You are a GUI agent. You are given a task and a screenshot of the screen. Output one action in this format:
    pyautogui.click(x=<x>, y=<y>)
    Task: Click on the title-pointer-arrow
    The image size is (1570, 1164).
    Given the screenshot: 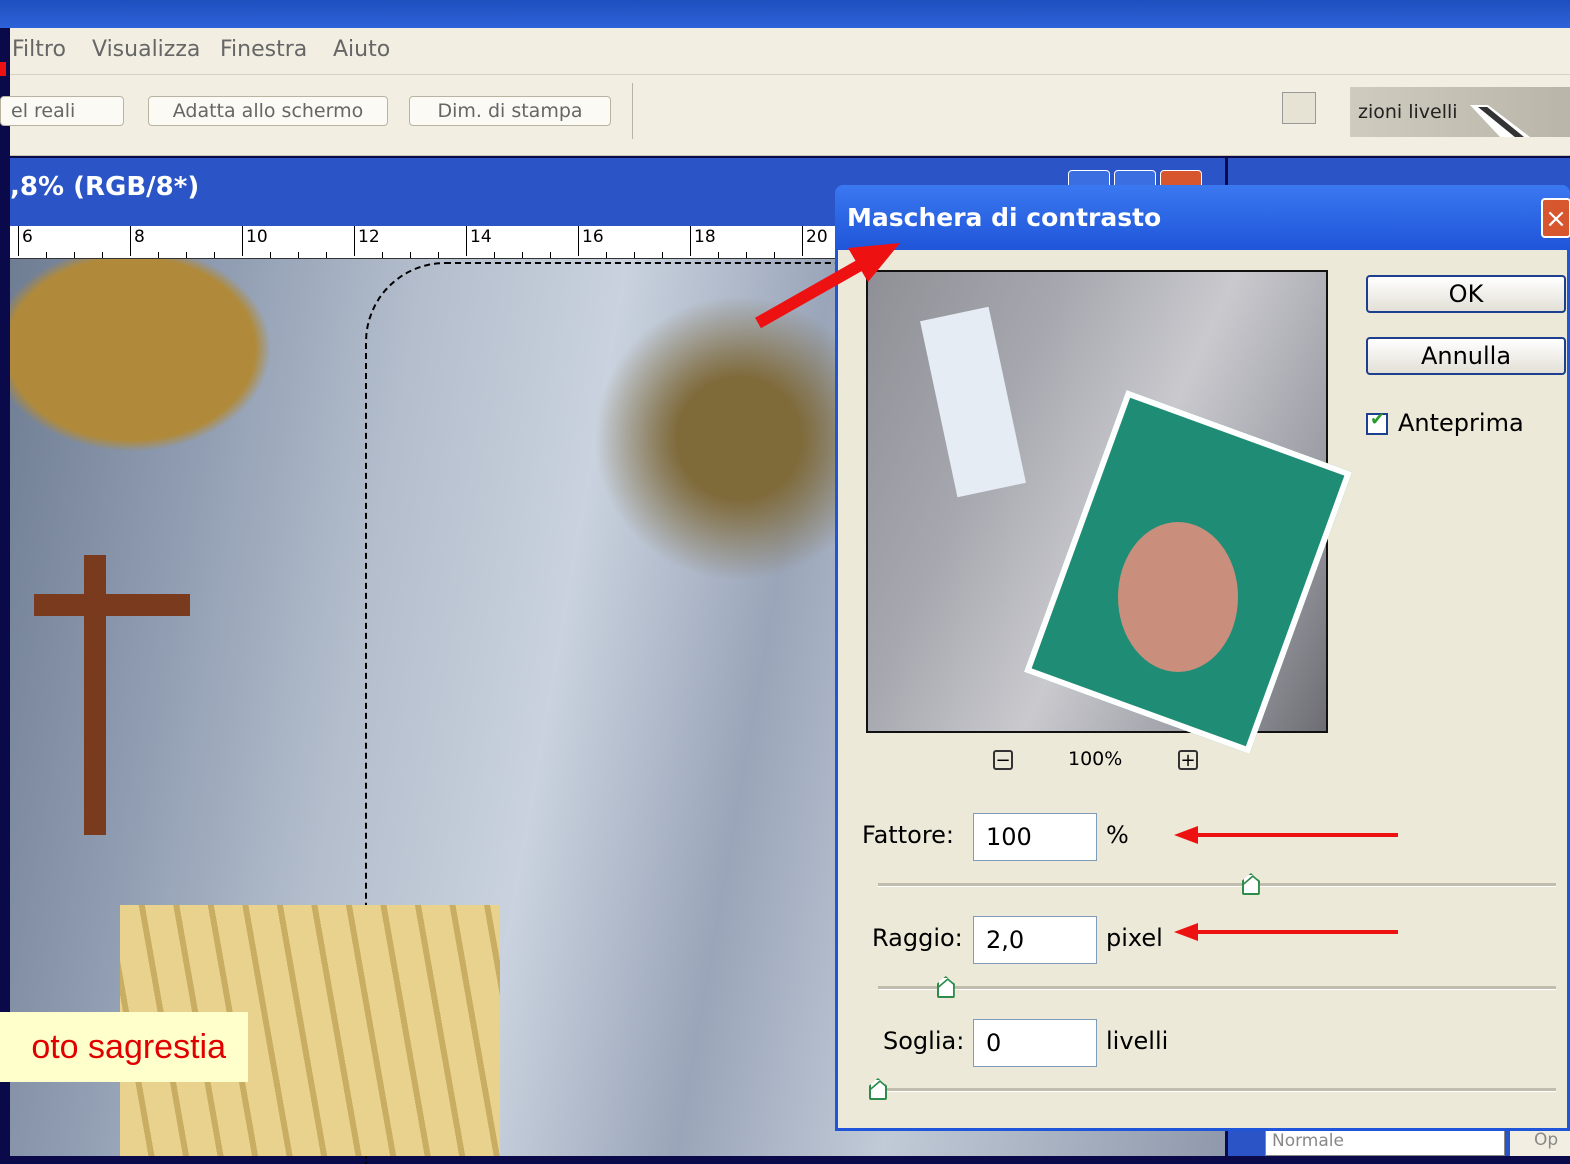 What is the action you would take?
    pyautogui.click(x=827, y=286)
    